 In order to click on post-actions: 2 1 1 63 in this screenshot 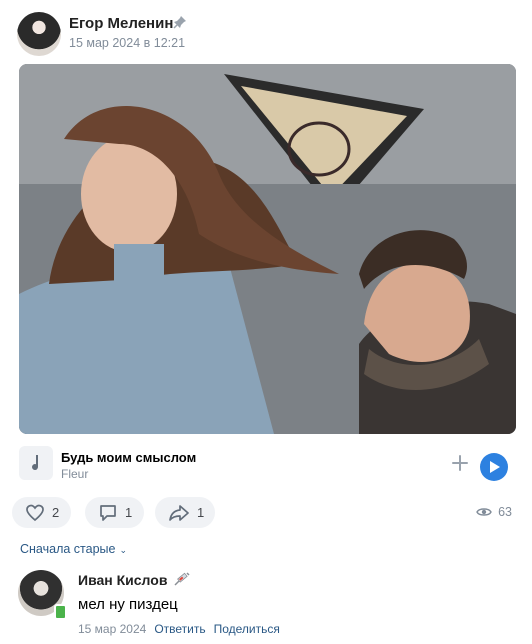, I will do `click(267, 513)`.